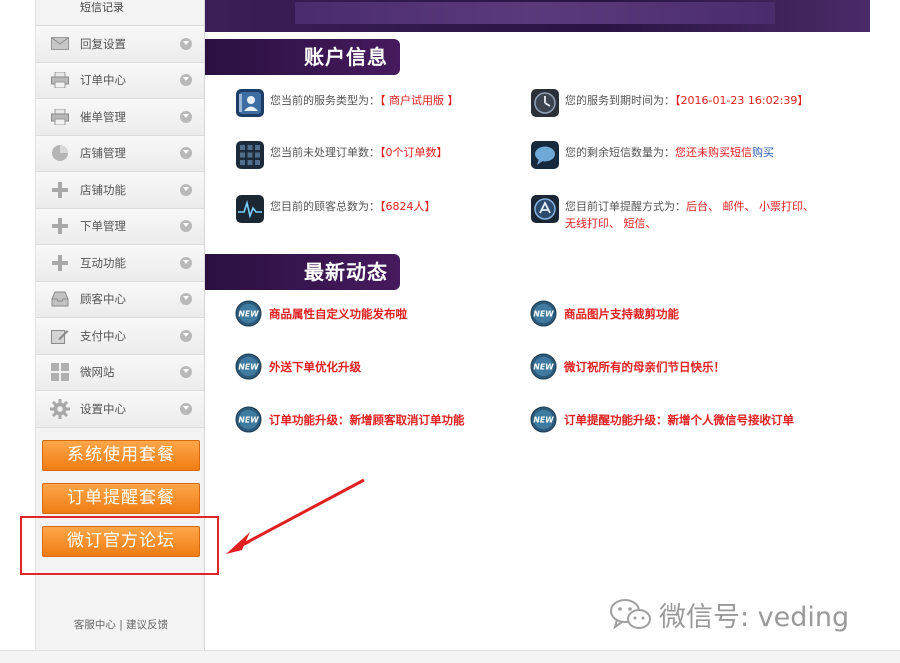 This screenshot has width=900, height=663. I want to click on system-package-button: 系统使用套餐, so click(121, 455).